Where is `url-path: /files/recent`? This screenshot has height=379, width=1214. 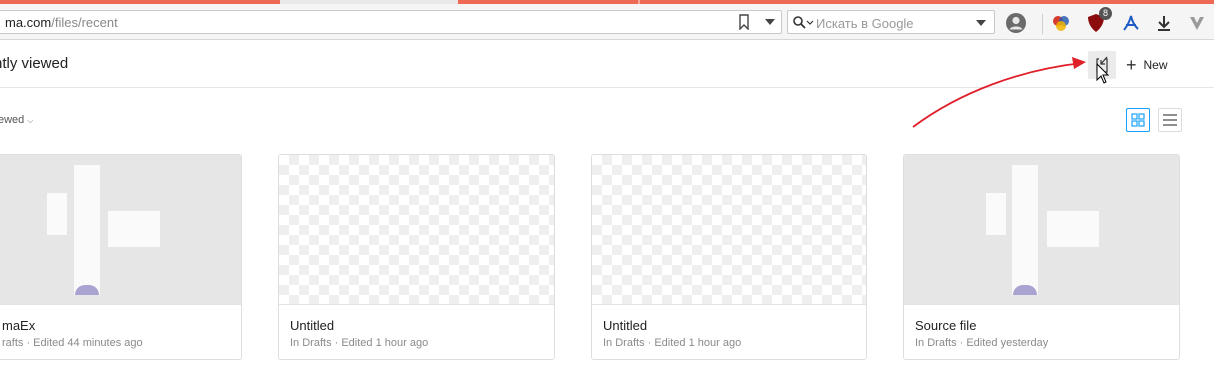
url-path: /files/recent is located at coordinates (84, 22).